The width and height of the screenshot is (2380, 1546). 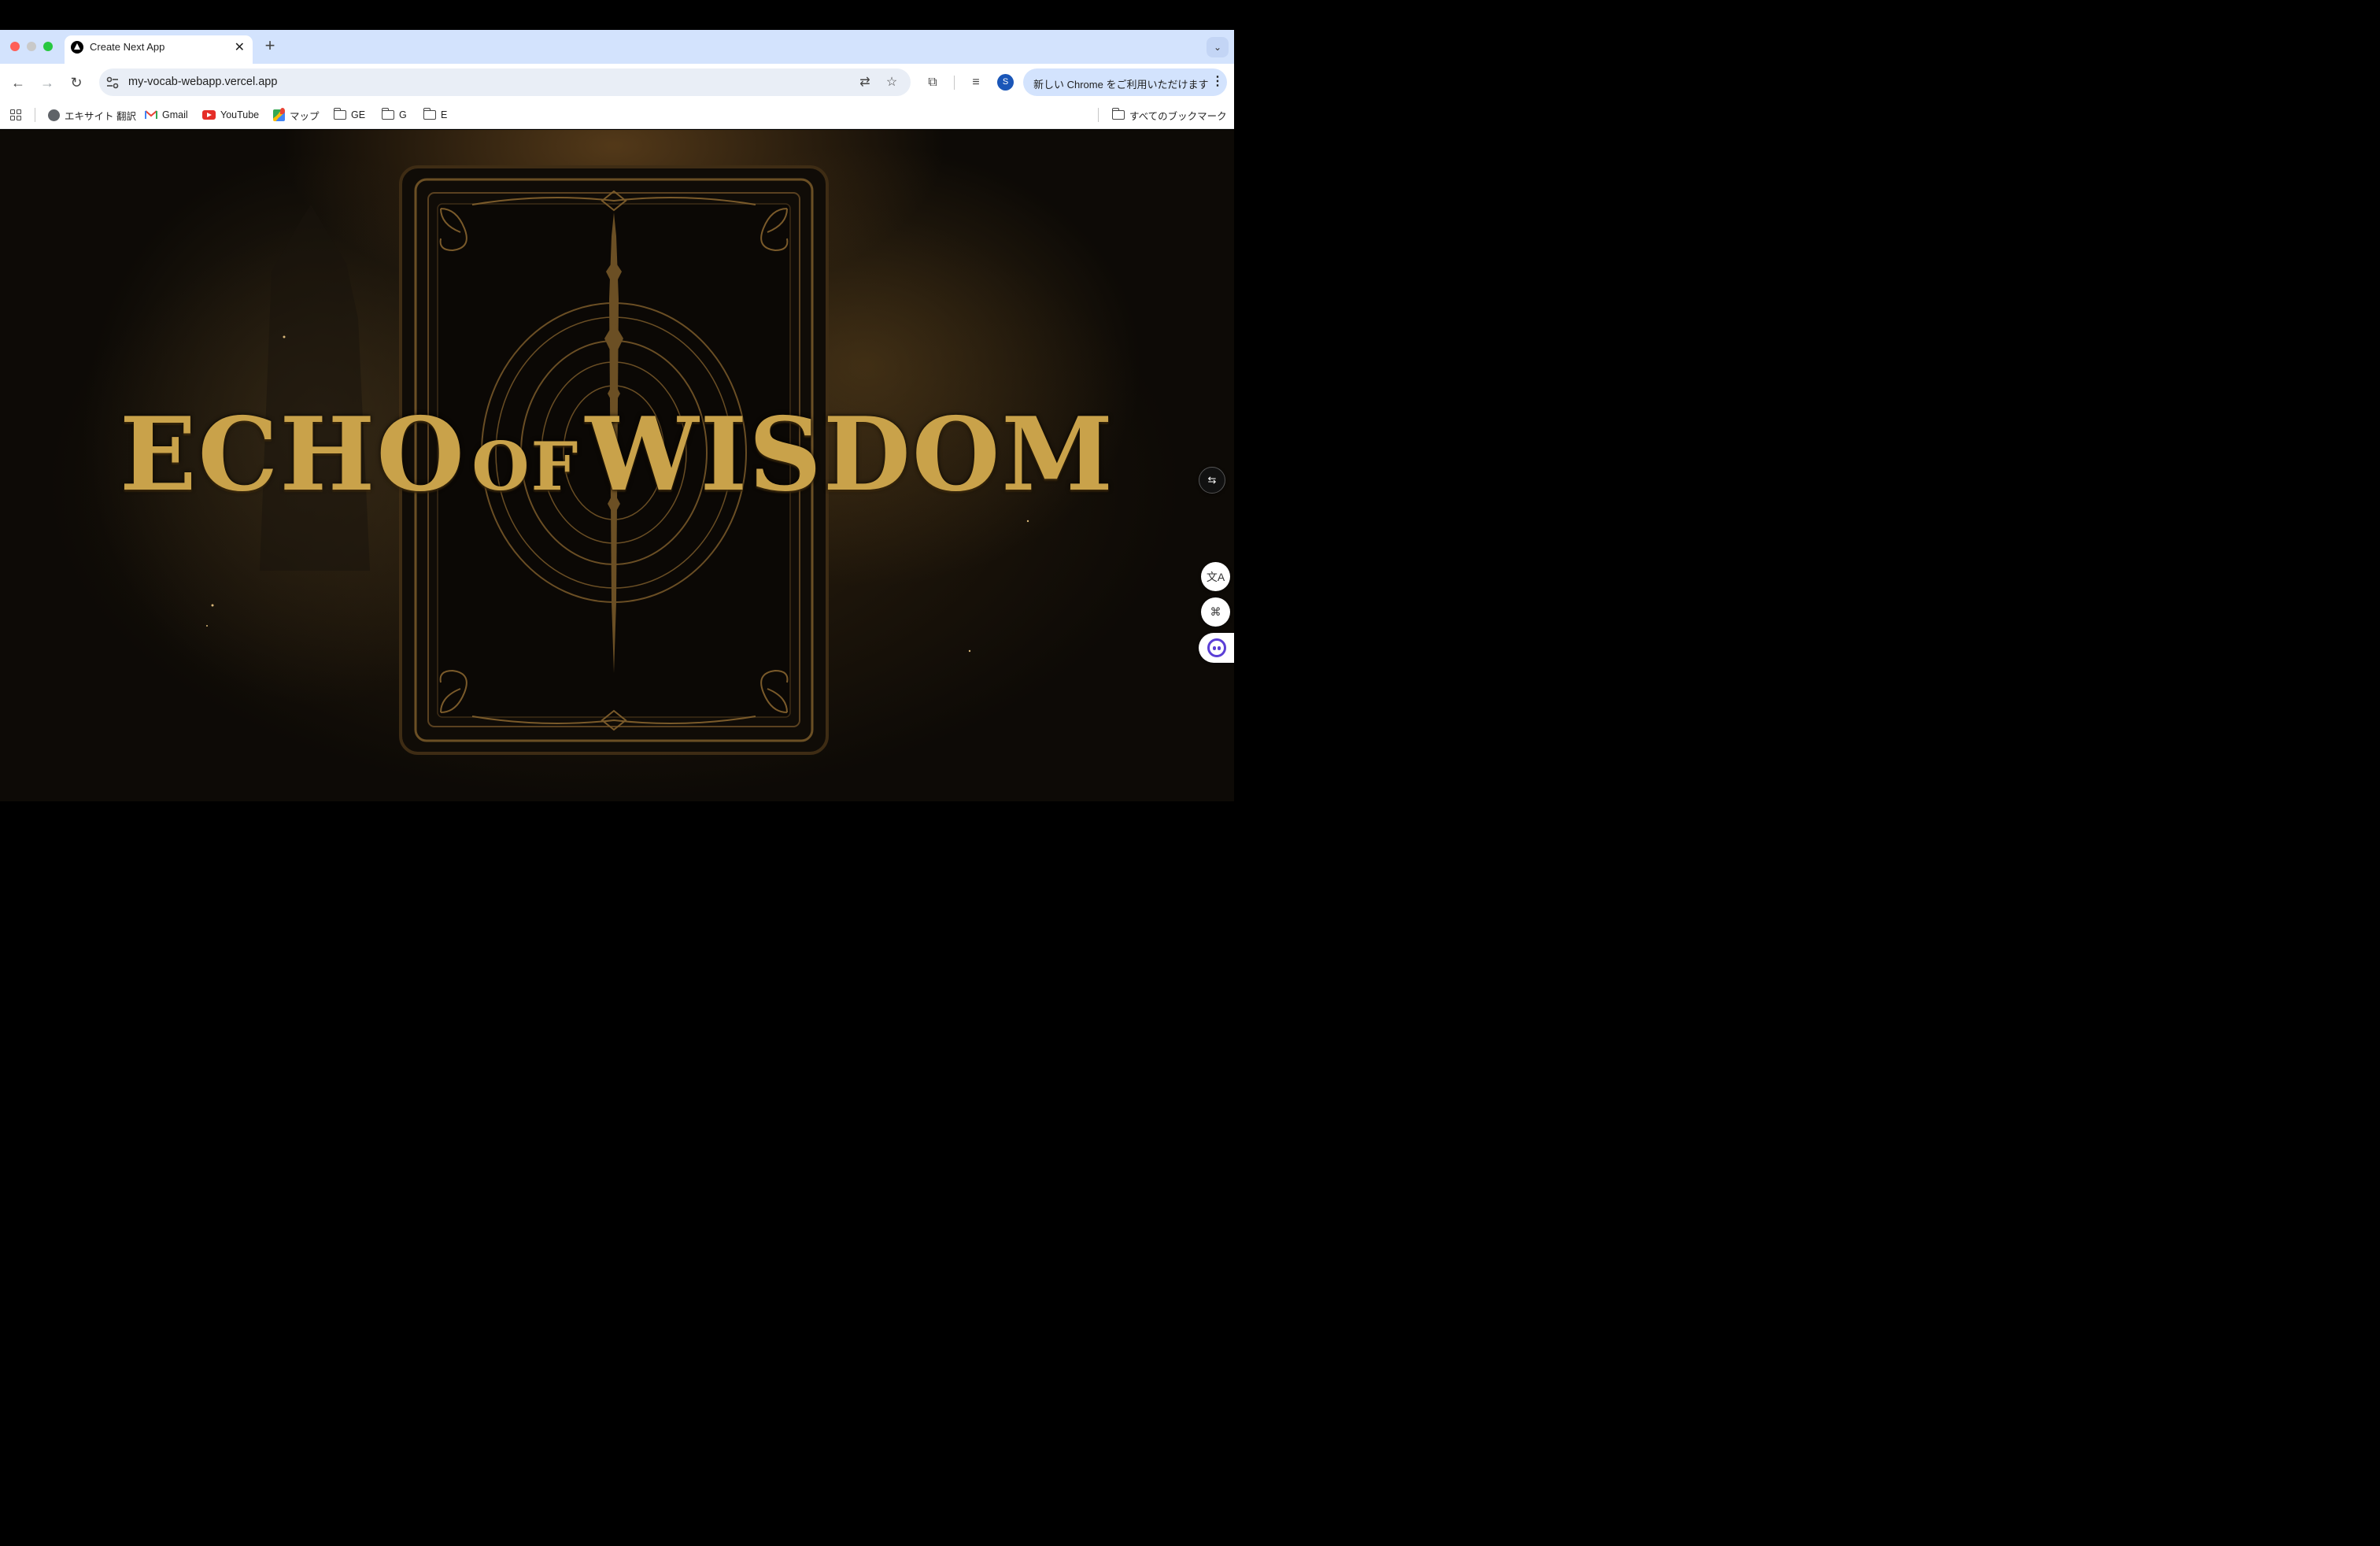 I want to click on bookmark-youtube: YouTube, so click(x=231, y=115).